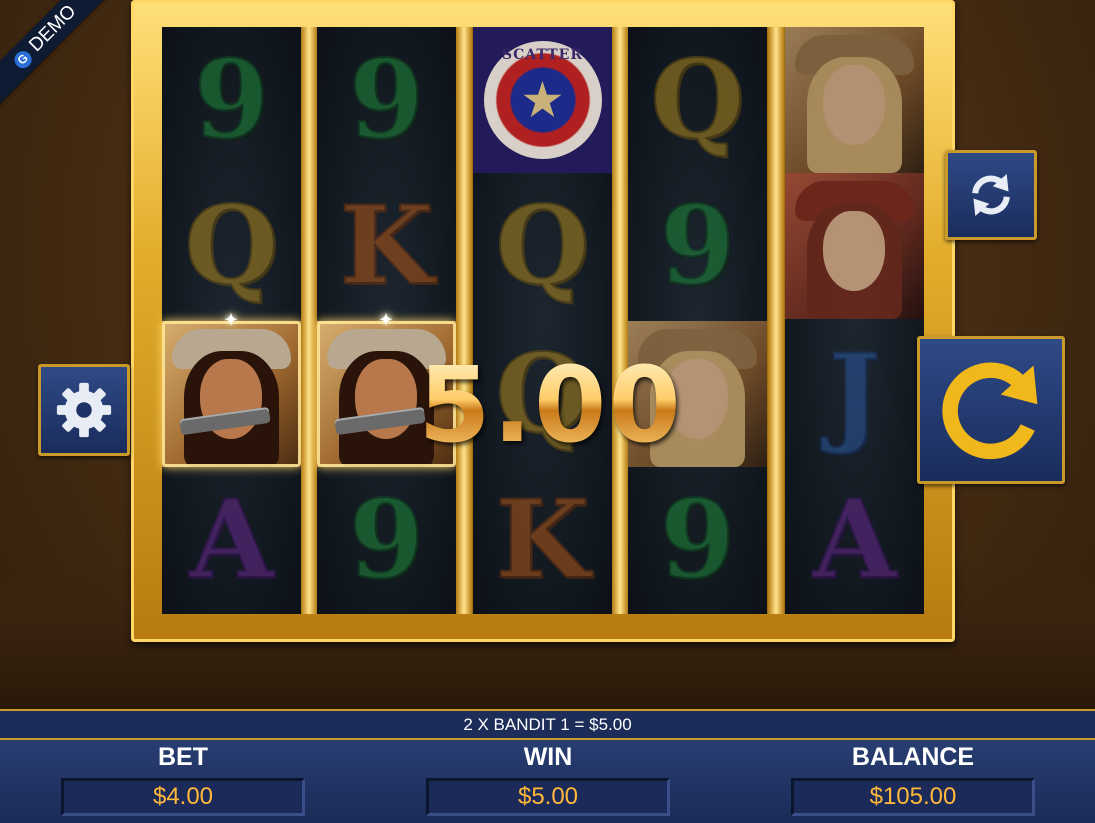 The image size is (1095, 823). I want to click on spin-button, so click(991, 410).